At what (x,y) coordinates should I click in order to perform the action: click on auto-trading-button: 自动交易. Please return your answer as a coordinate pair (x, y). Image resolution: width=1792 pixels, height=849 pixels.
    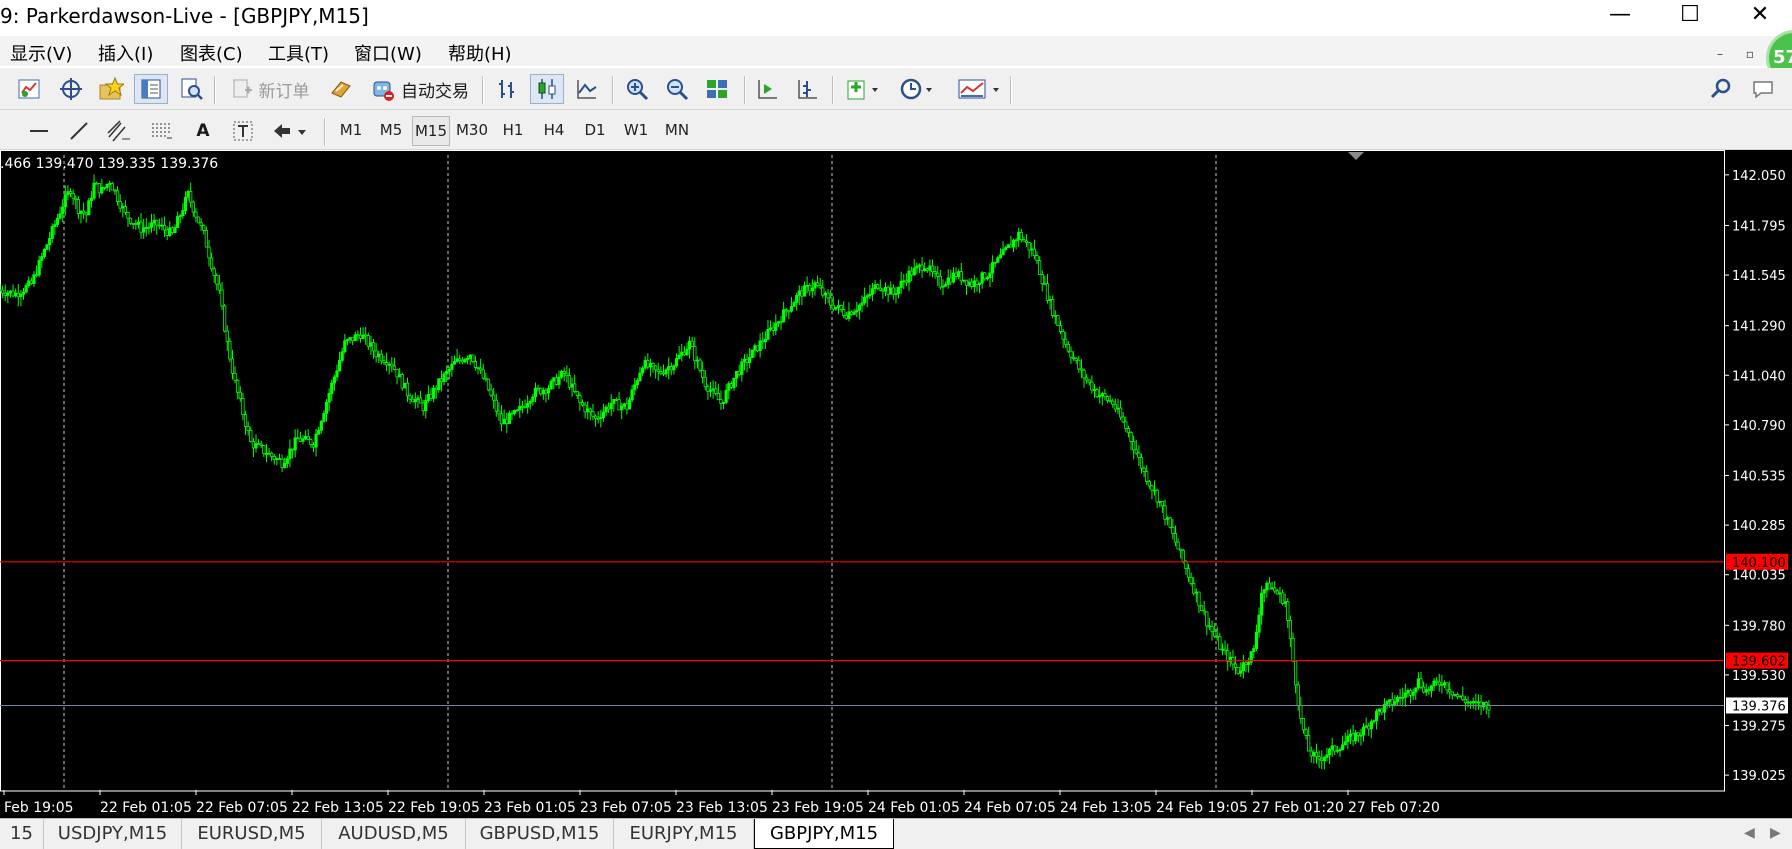
    Looking at the image, I should click on (419, 89).